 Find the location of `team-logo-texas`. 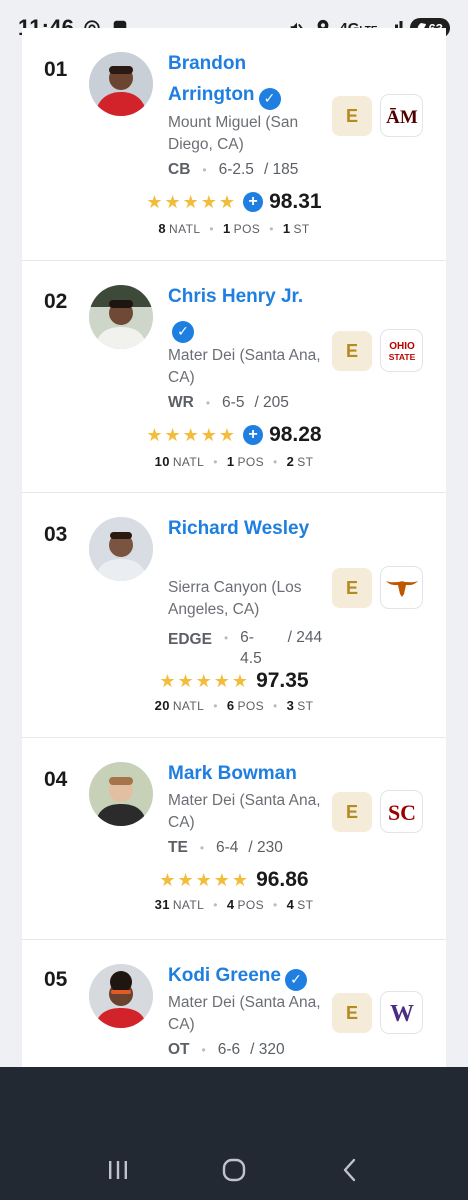

team-logo-texas is located at coordinates (401, 587).